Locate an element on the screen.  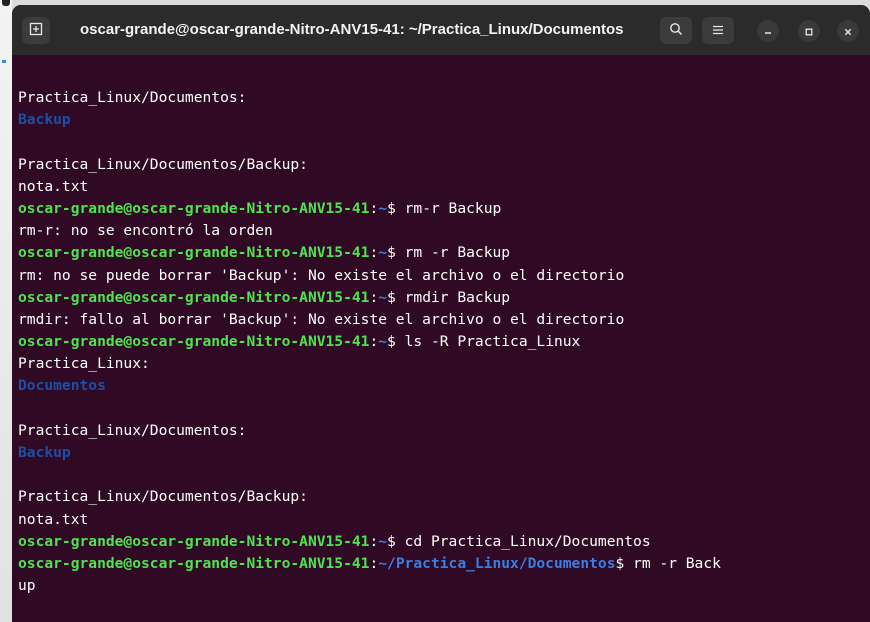
hamburger-menu-icon is located at coordinates (718, 30).